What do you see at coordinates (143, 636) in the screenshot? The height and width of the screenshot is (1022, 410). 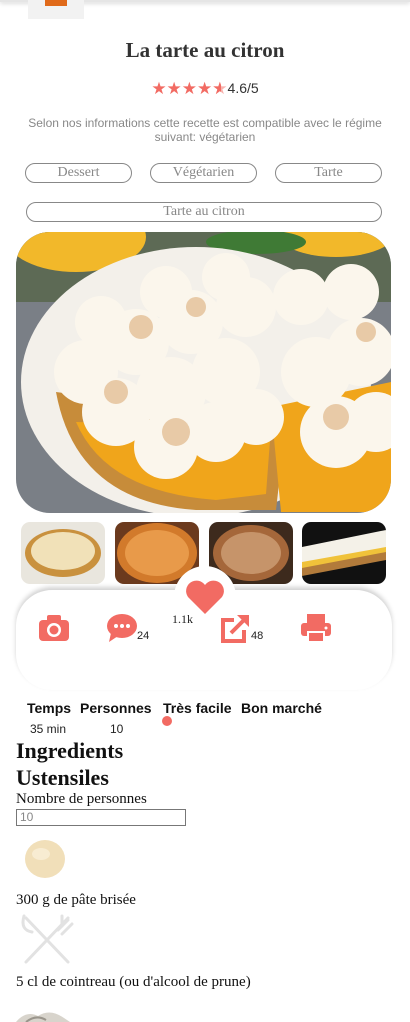 I see `comments-count: 24` at bounding box center [143, 636].